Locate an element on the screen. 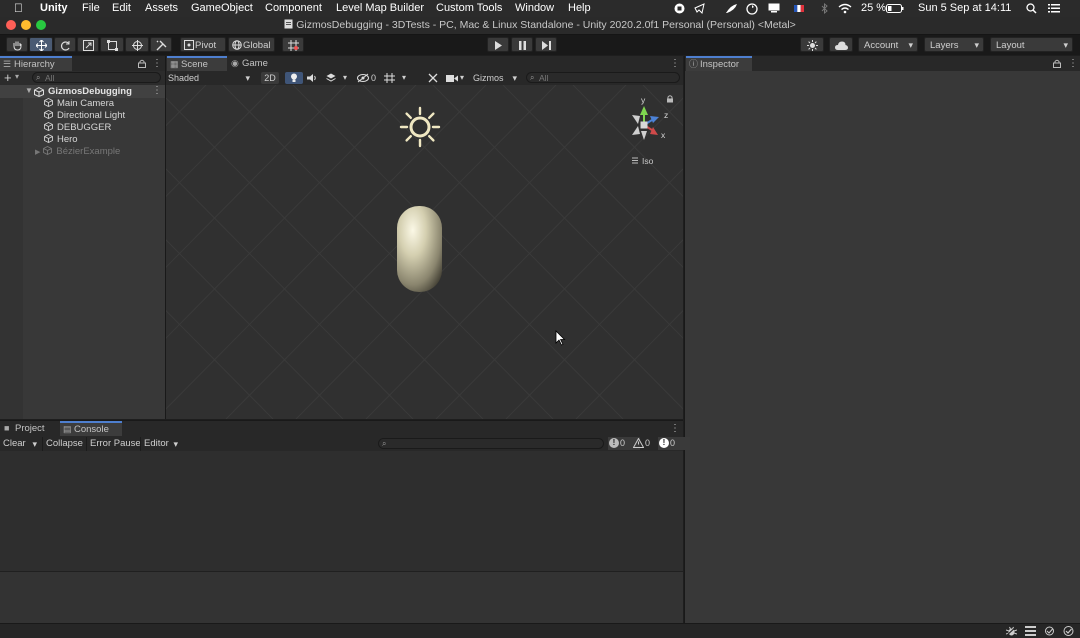  step-button is located at coordinates (546, 44).